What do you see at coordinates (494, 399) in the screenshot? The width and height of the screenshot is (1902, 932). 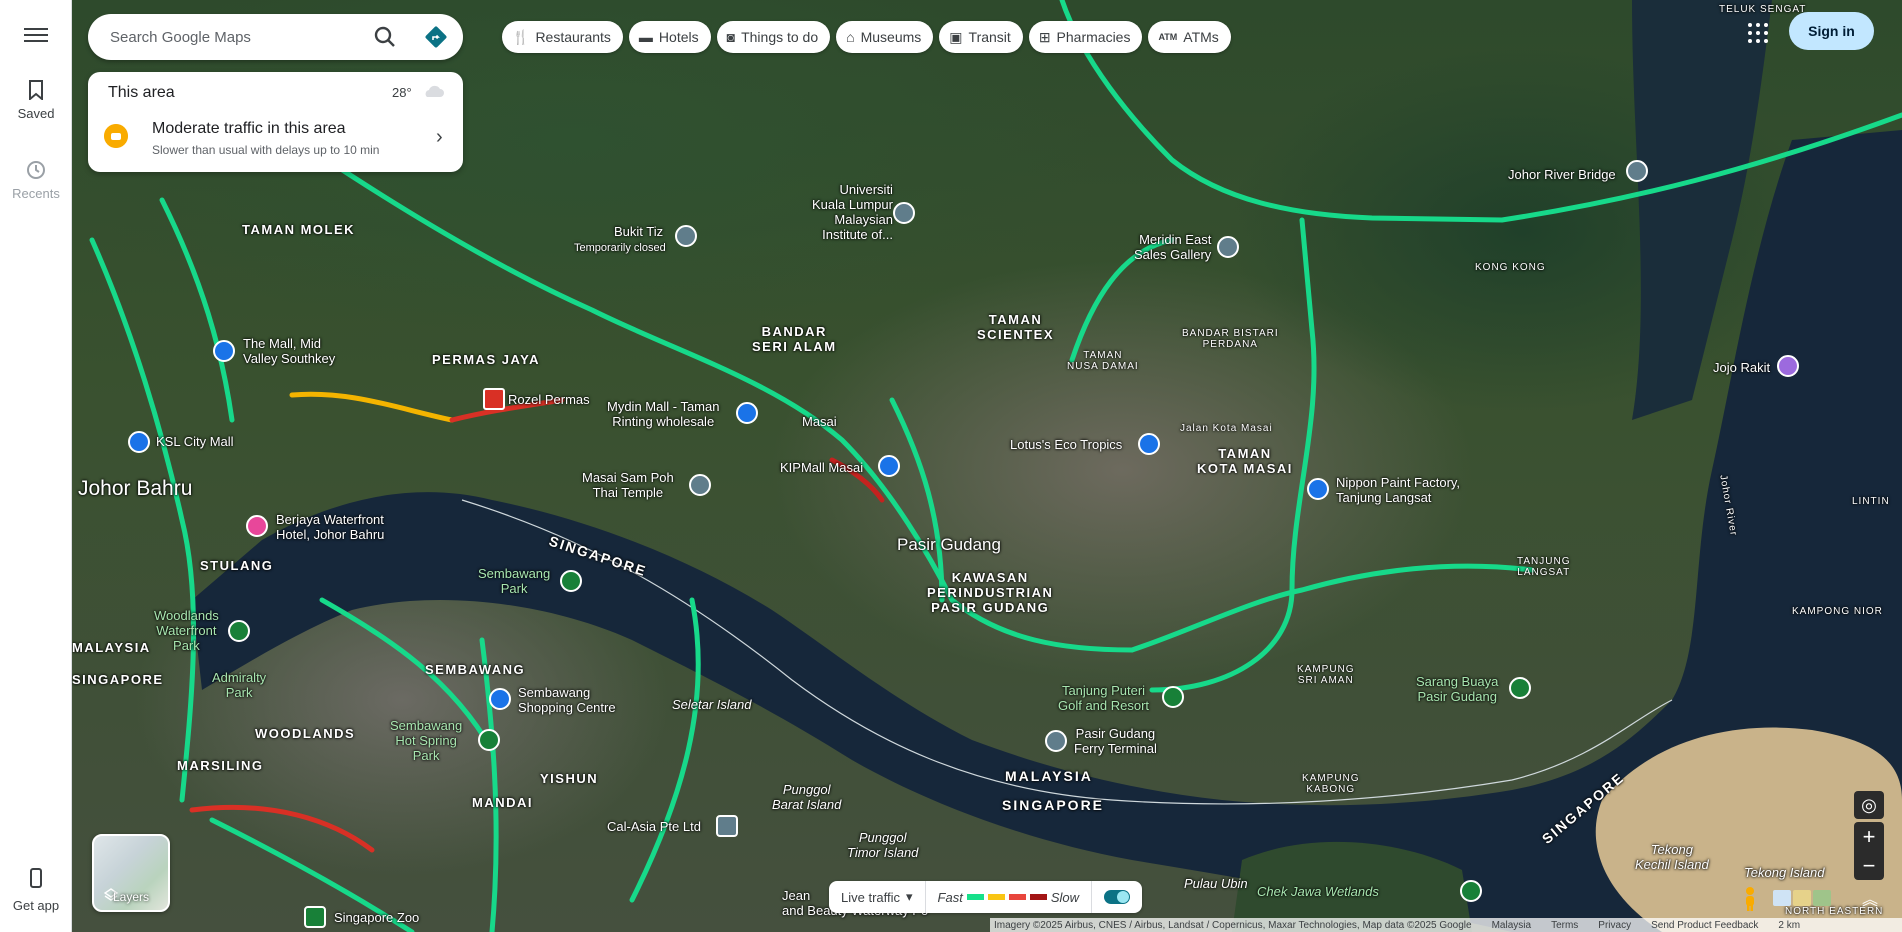 I see `poi-store-icon` at bounding box center [494, 399].